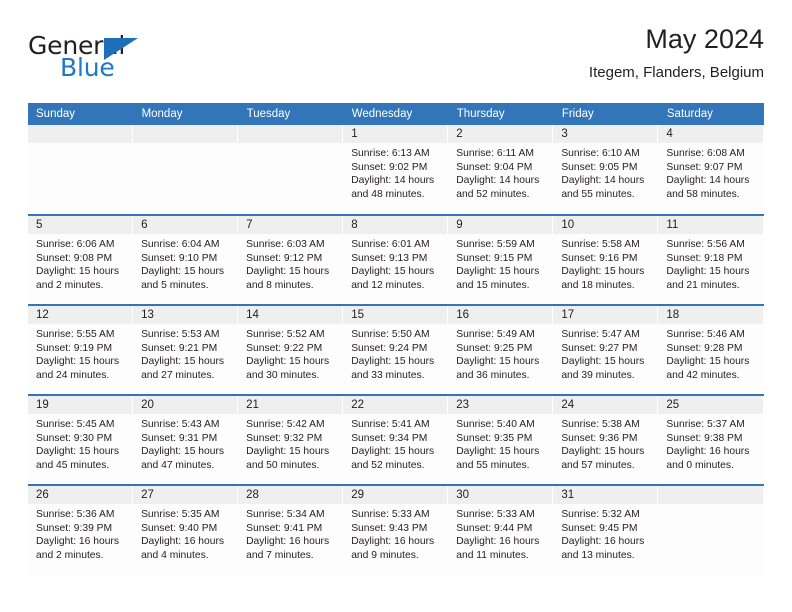  I want to click on daylight-text-line2: and 9 minutes., so click(385, 555).